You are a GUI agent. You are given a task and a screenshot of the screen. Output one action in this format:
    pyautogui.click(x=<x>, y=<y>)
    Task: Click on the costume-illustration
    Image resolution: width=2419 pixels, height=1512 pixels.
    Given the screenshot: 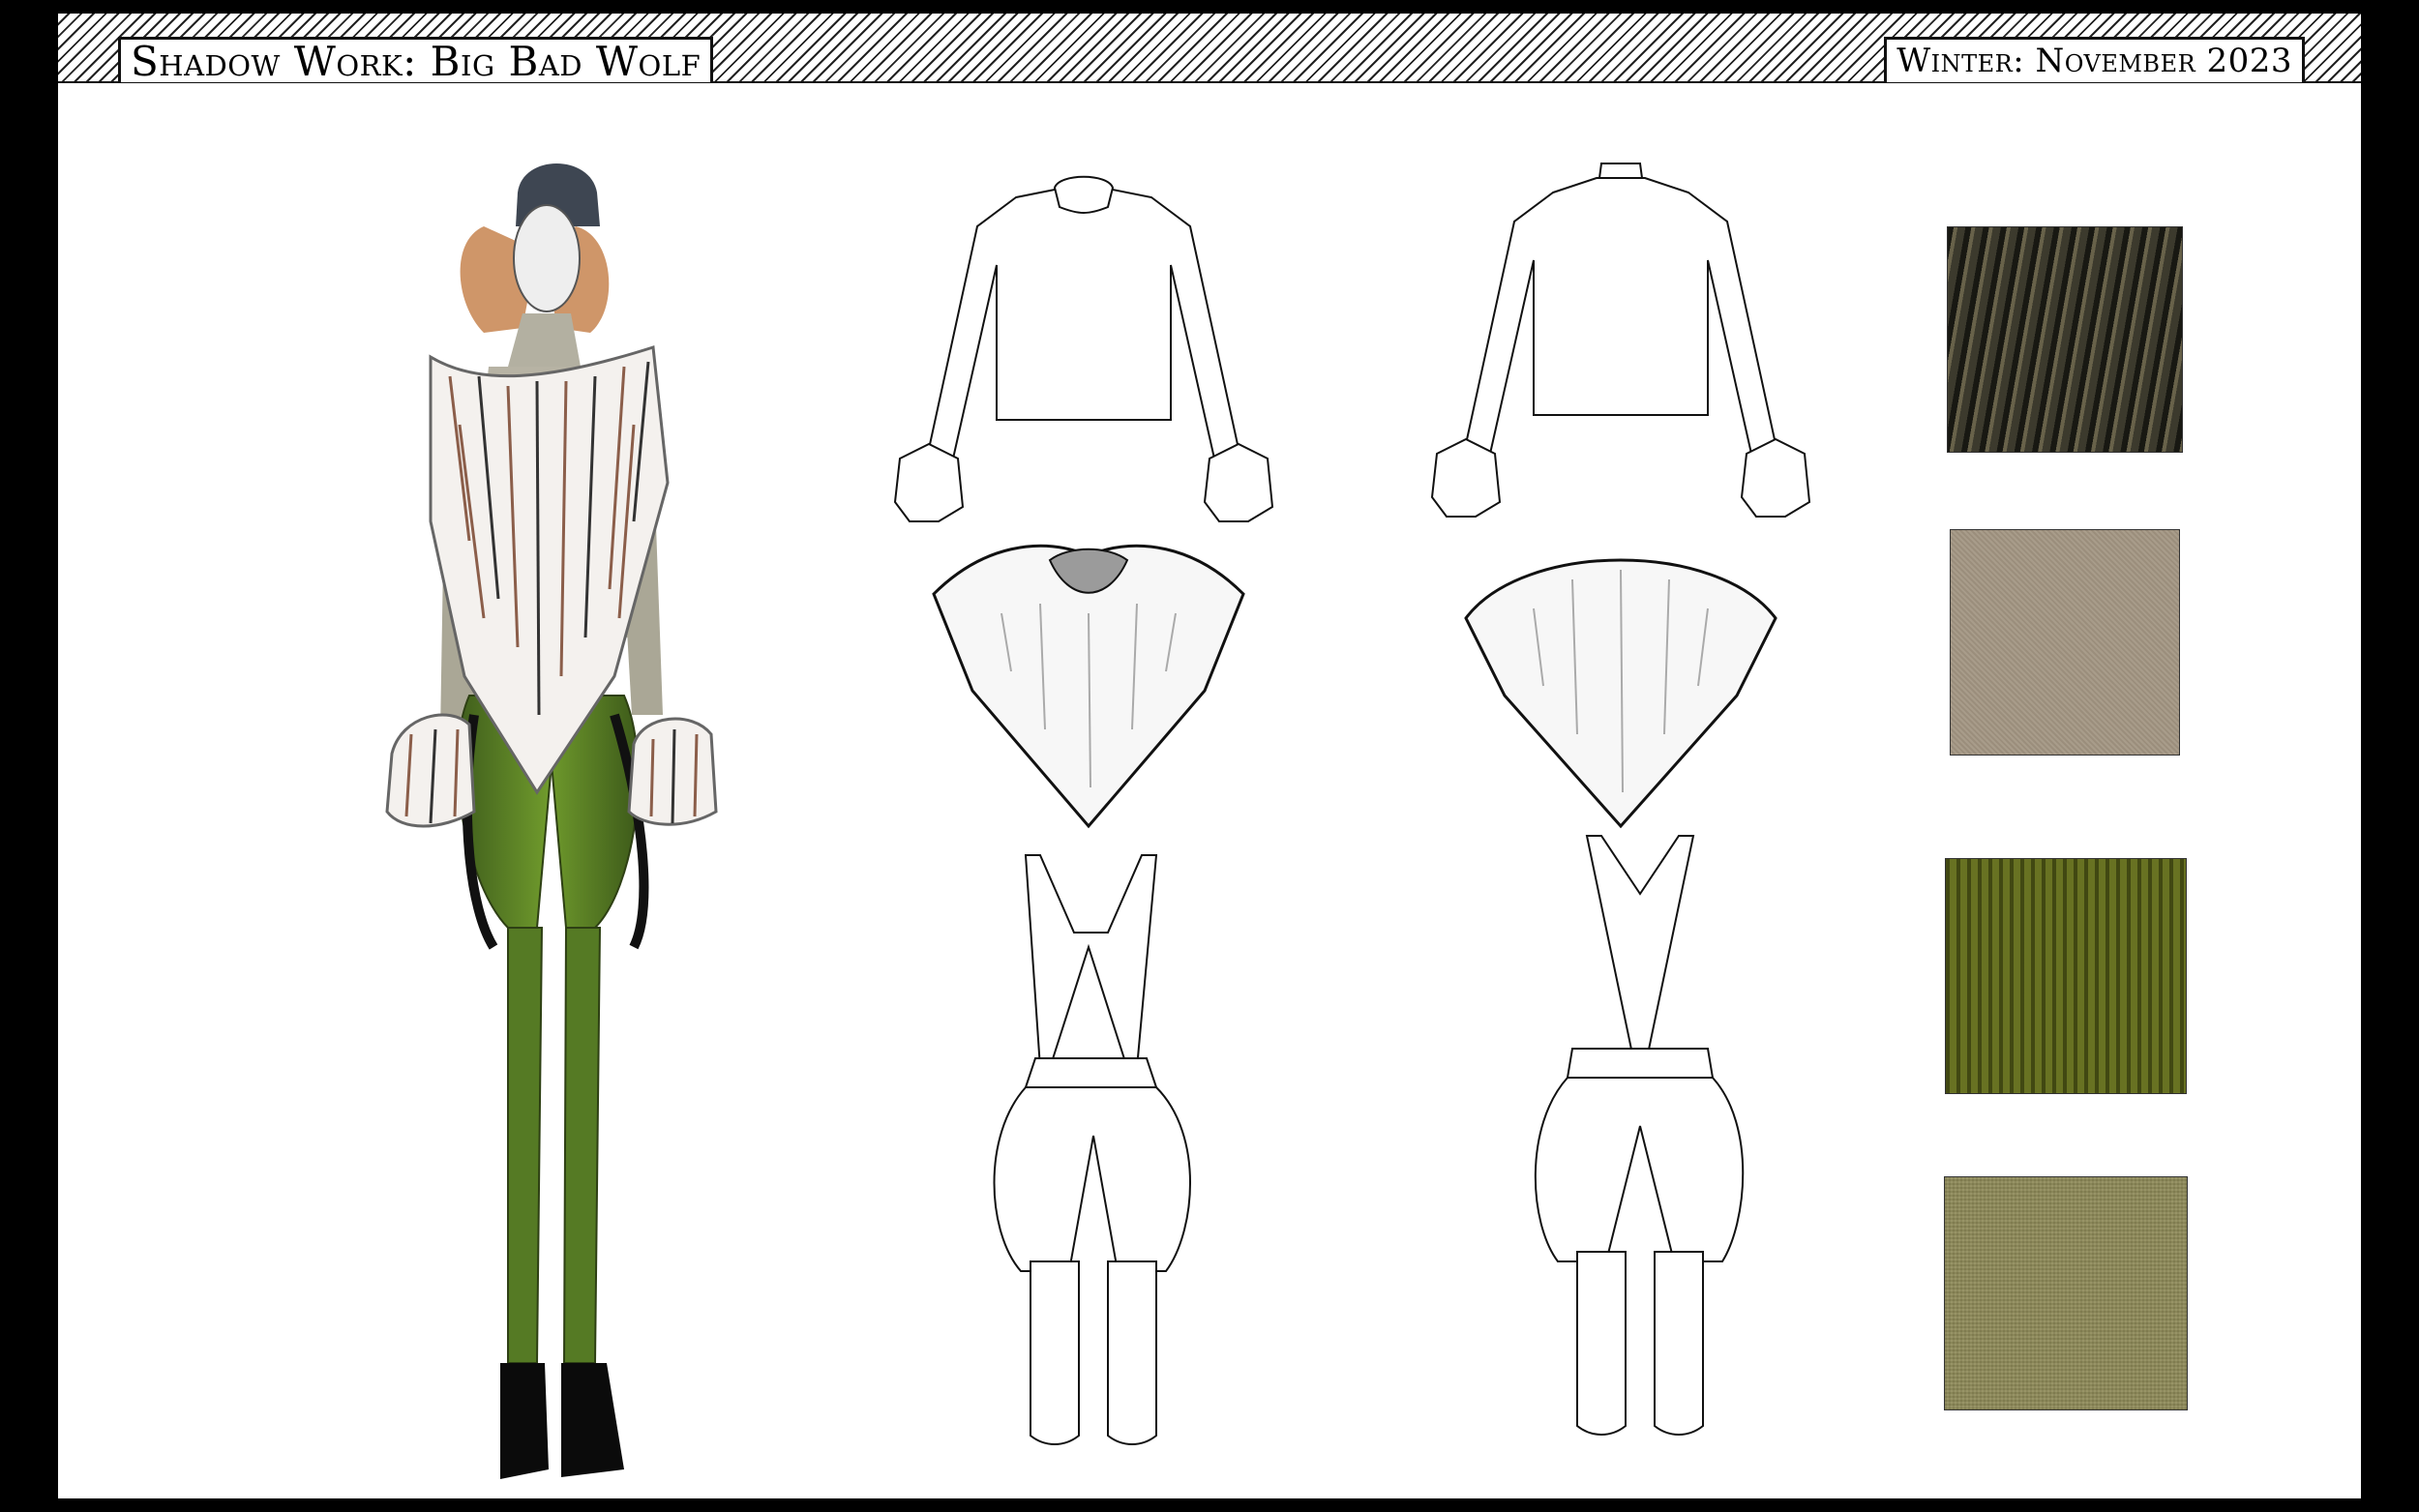 What is the action you would take?
    pyautogui.click(x=551, y=821)
    